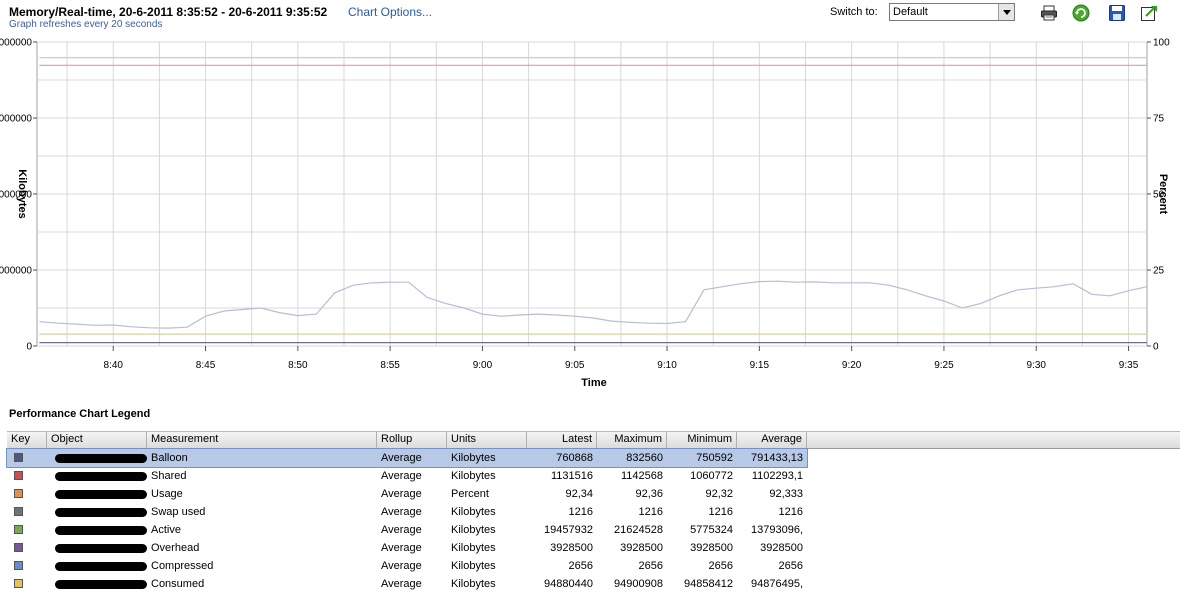  Describe the element at coordinates (182, 566) in the screenshot. I see `legend-measurement: Compressed` at that location.